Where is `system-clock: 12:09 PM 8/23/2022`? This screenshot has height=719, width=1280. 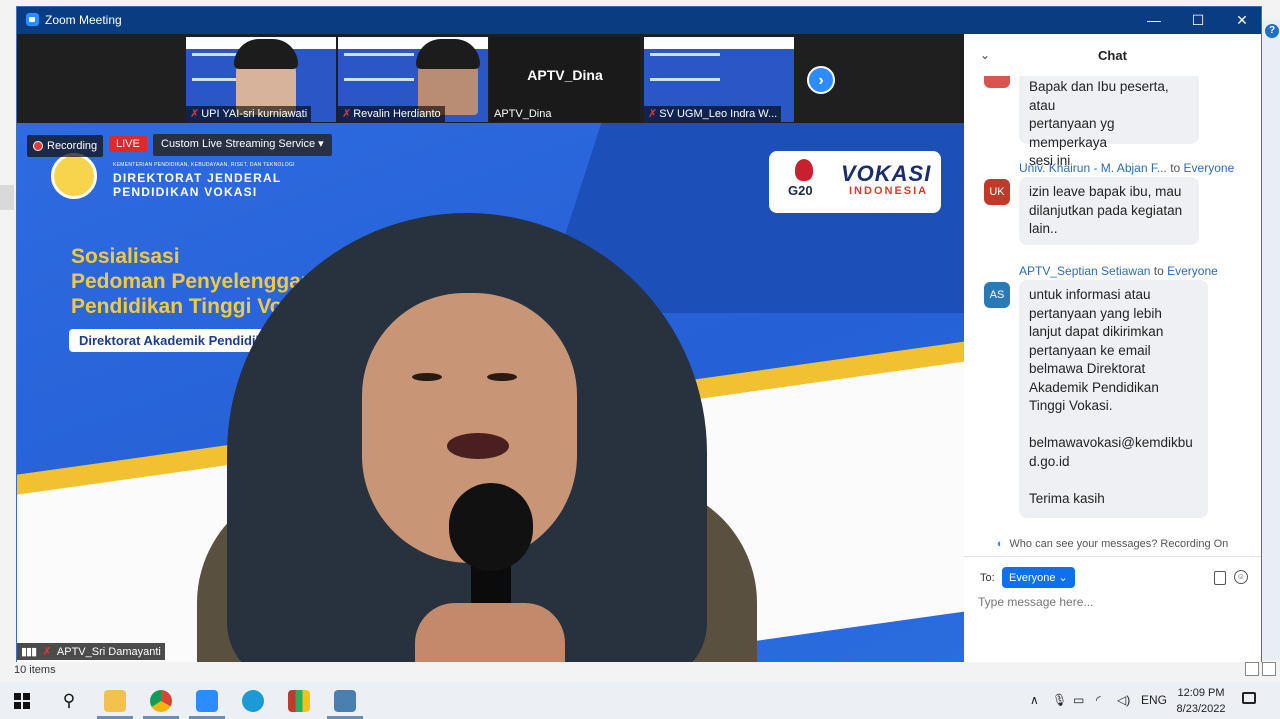
system-clock: 12:09 PM 8/23/2022 is located at coordinates (1201, 701).